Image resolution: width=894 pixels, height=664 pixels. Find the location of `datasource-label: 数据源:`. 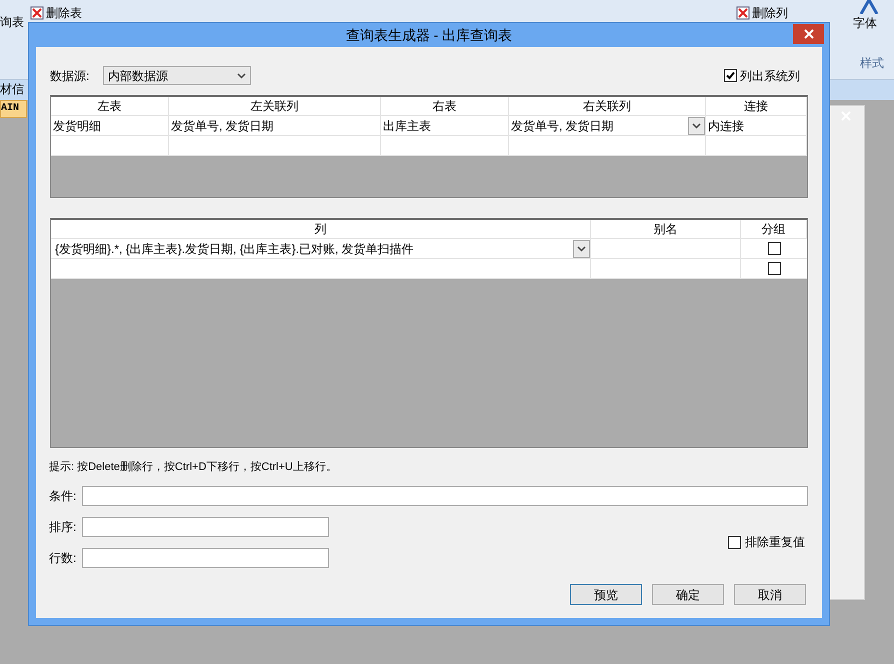

datasource-label: 数据源: is located at coordinates (70, 76).